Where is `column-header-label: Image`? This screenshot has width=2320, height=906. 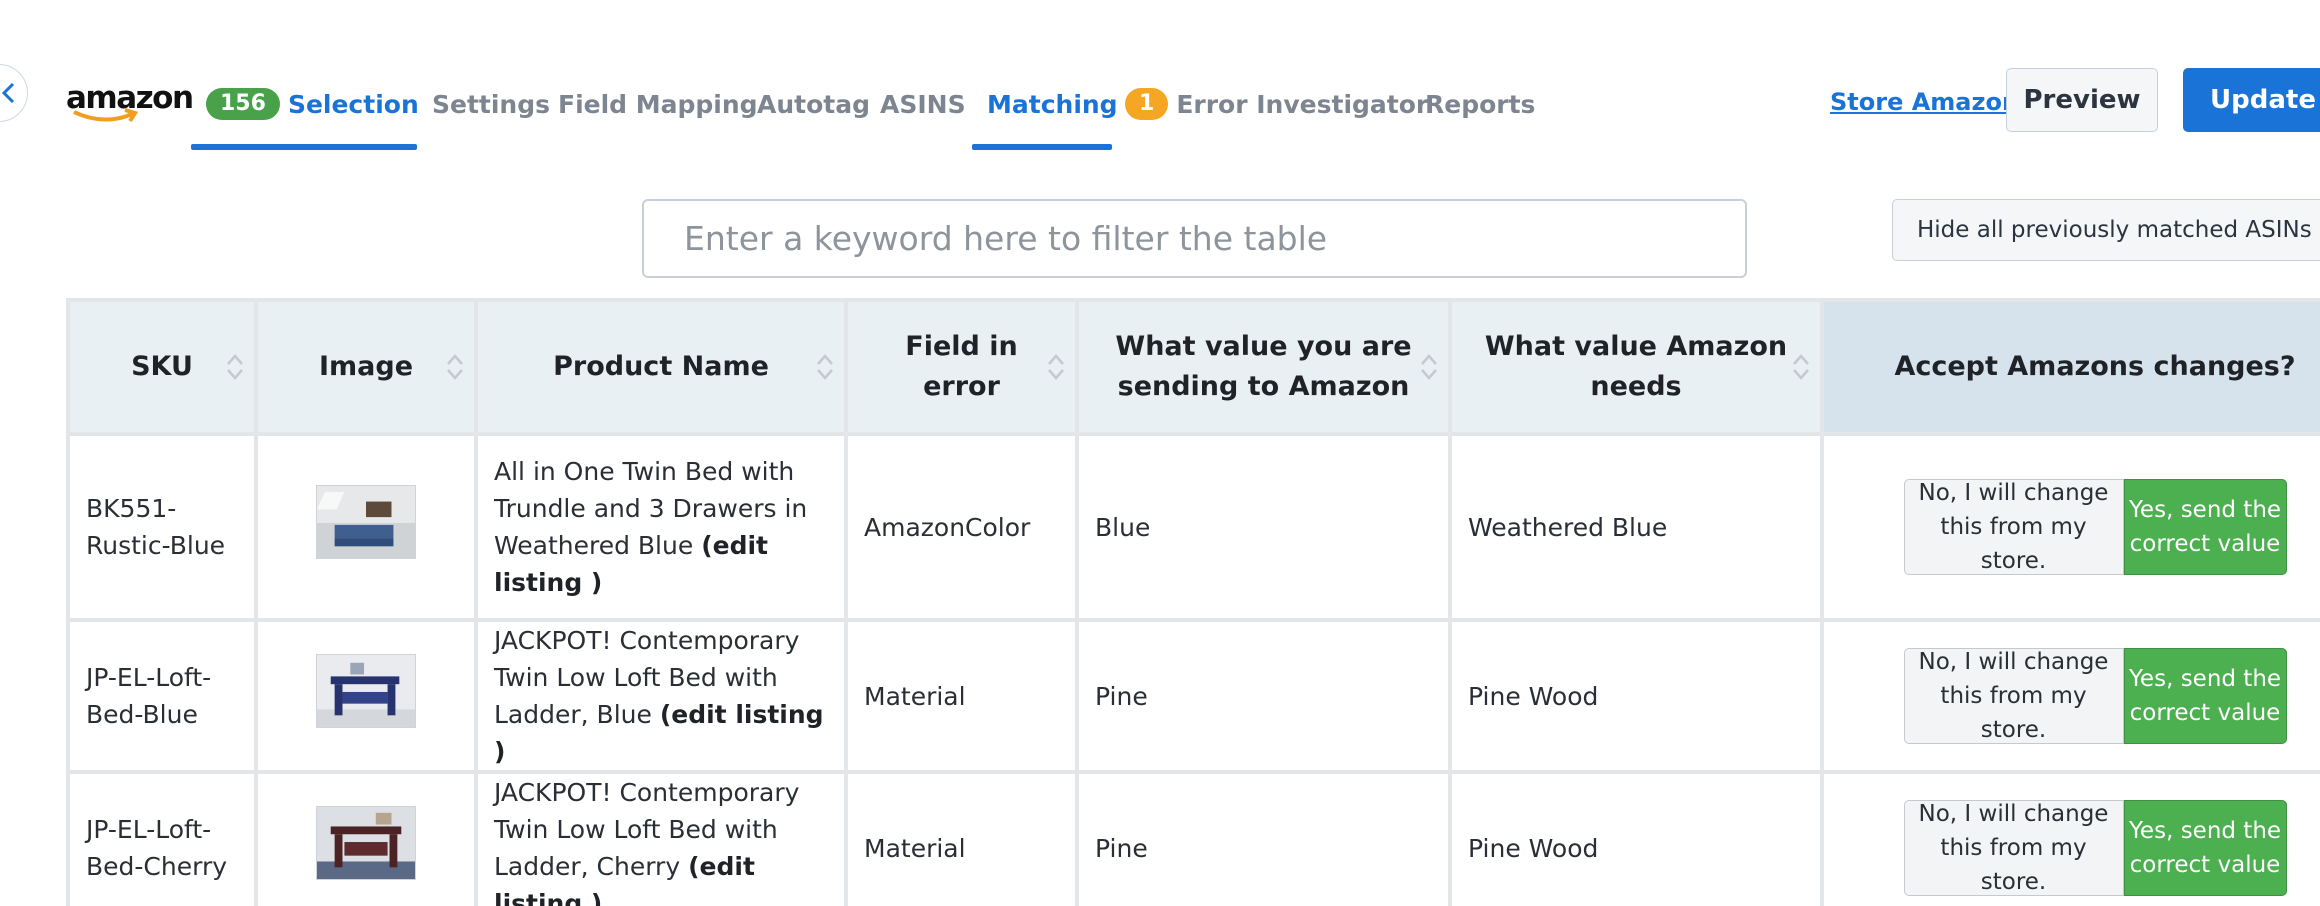 column-header-label: Image is located at coordinates (366, 366).